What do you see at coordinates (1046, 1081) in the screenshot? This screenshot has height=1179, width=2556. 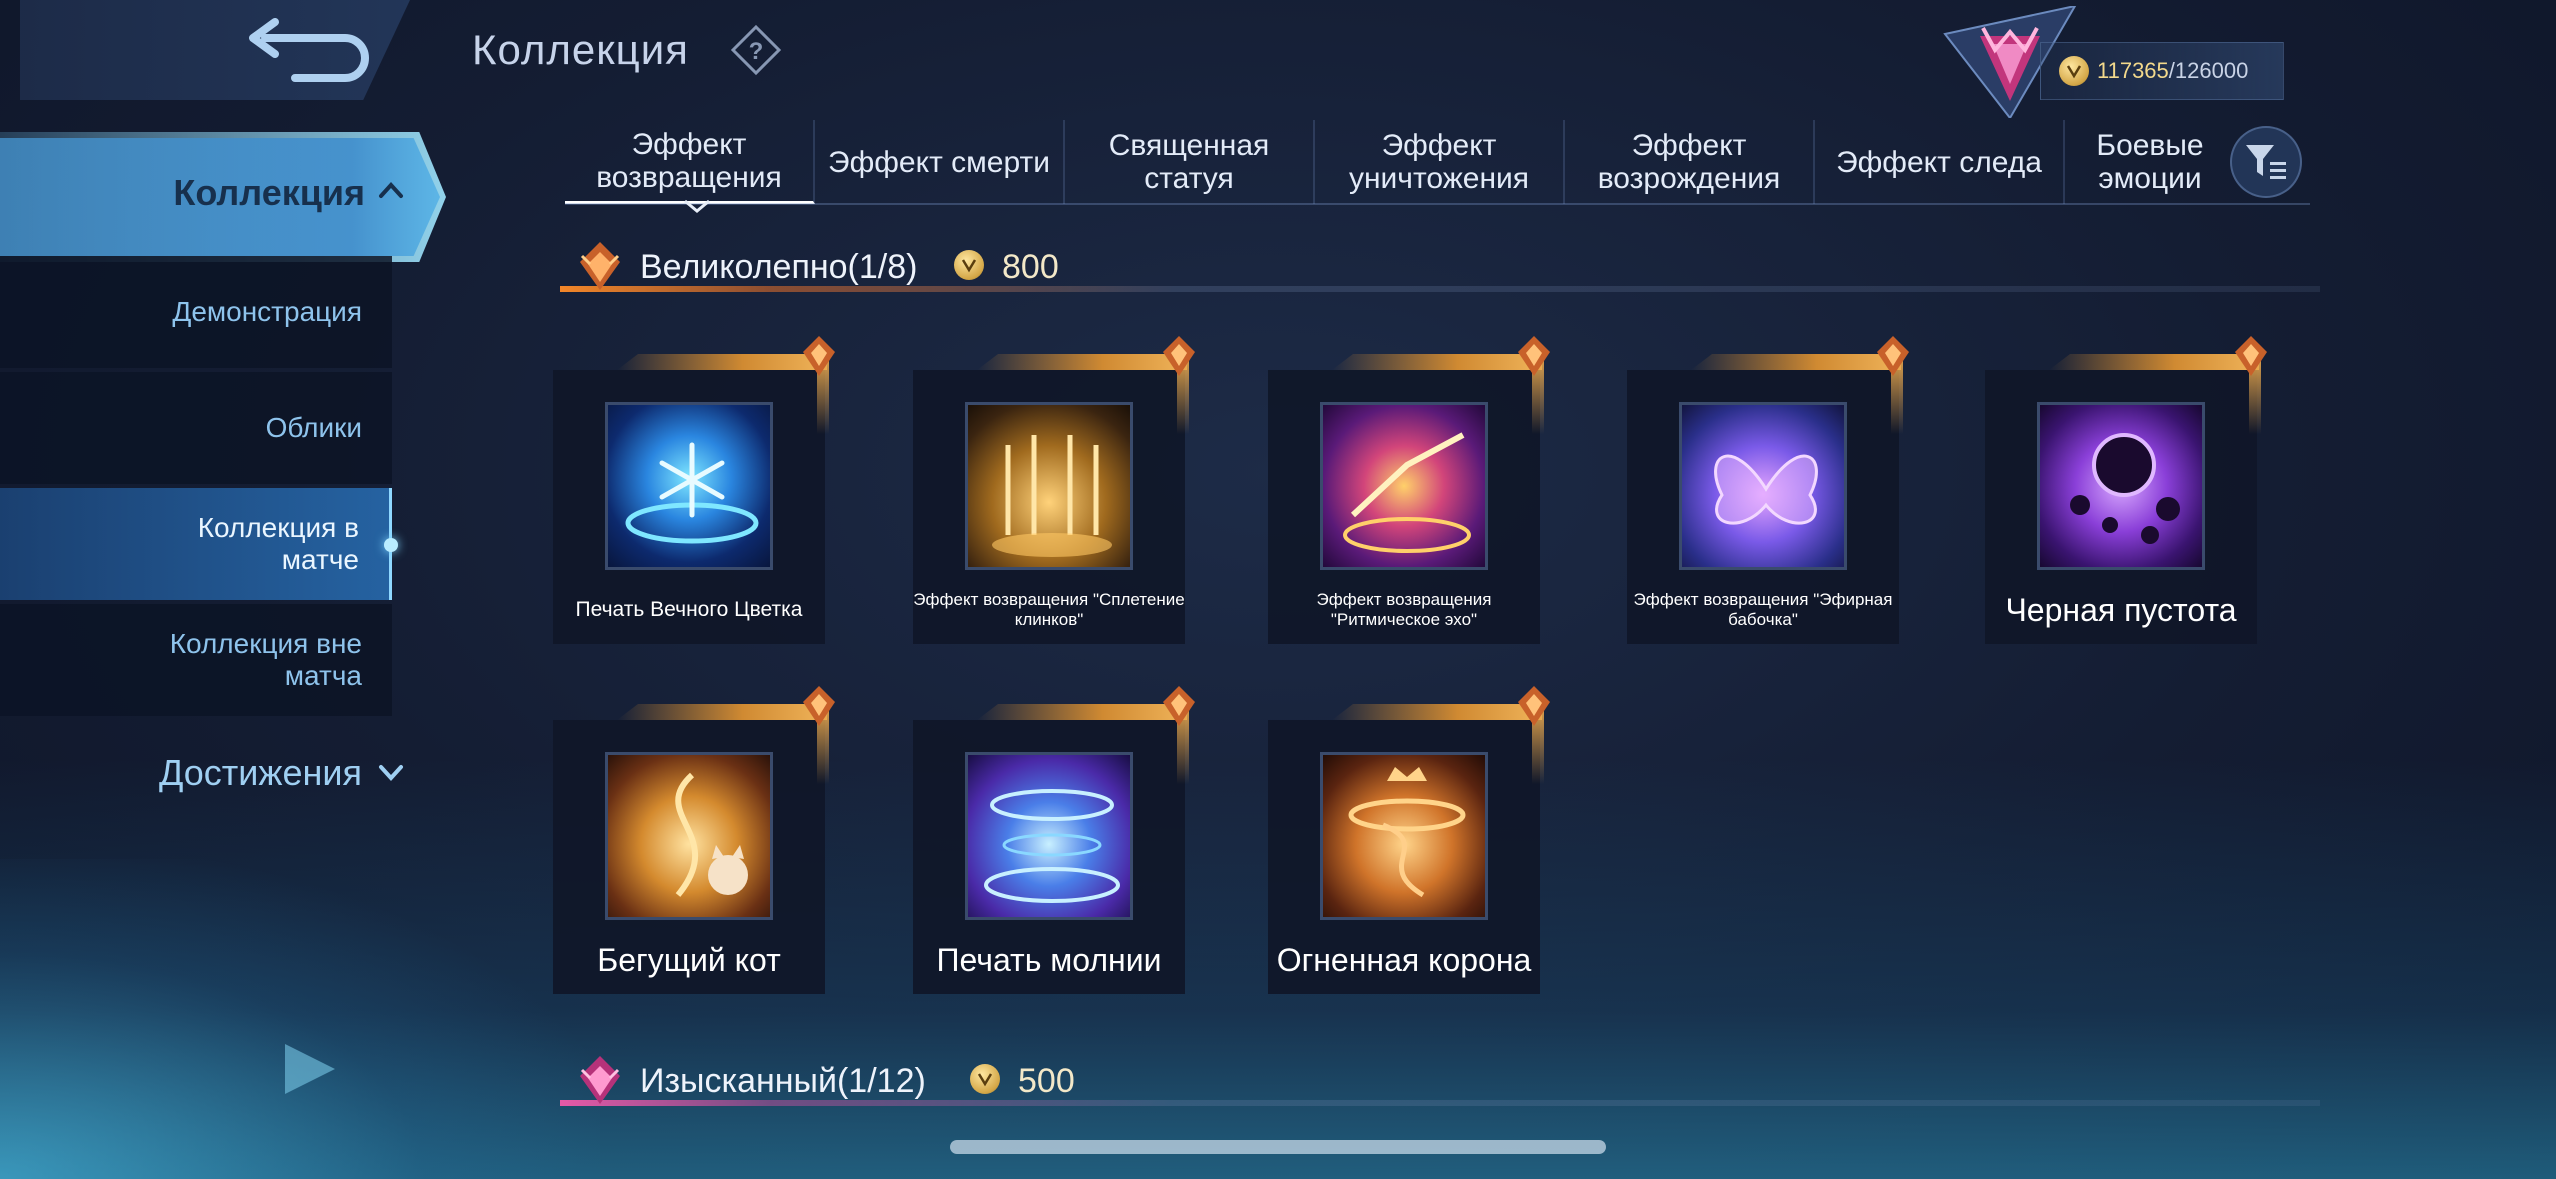 I see `section-price: 500` at bounding box center [1046, 1081].